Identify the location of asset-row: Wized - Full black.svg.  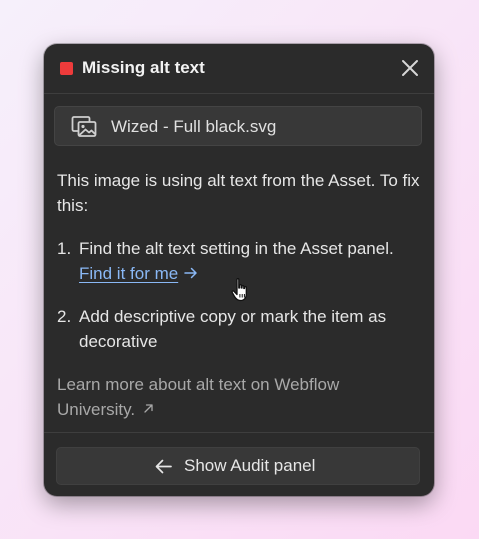
(238, 126).